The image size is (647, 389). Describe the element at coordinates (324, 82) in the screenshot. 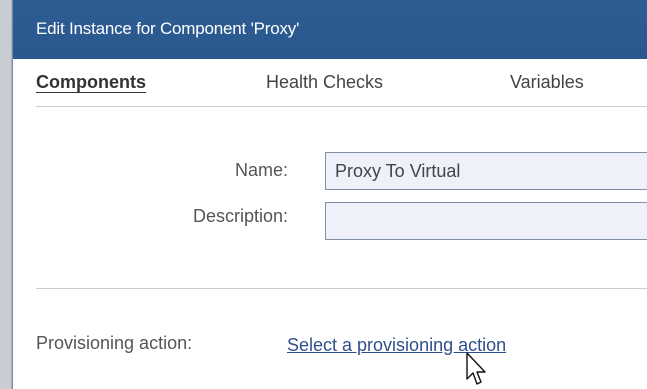

I see `tab-health-checks: Health Checks` at that location.